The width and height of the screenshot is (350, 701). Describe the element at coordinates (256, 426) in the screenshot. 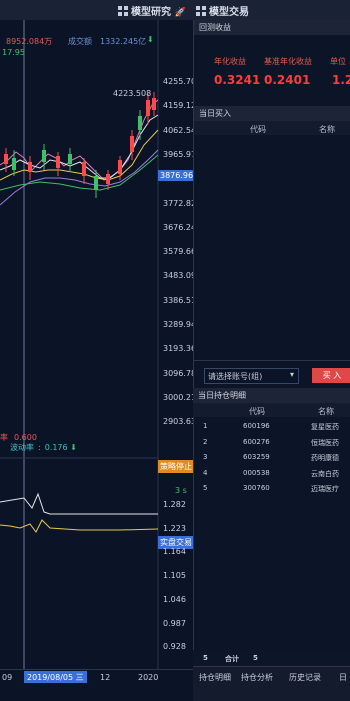

I see `holding-code: 600196` at that location.